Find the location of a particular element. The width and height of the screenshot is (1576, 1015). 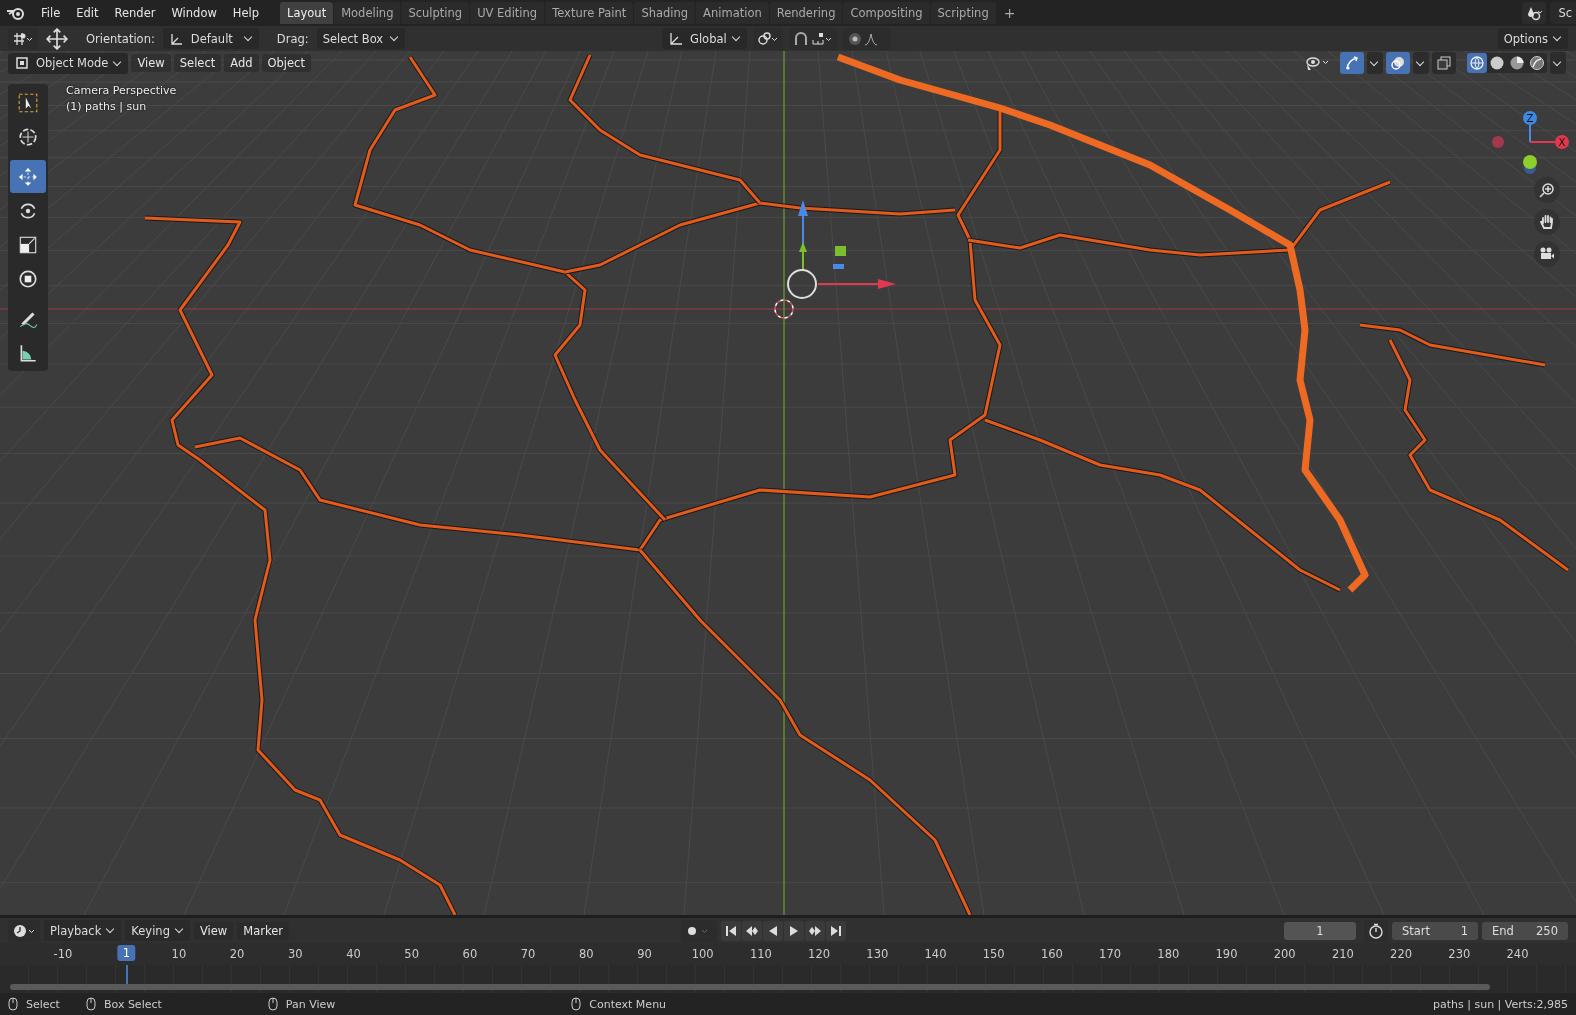

mouse-icon is located at coordinates (13, 1004).